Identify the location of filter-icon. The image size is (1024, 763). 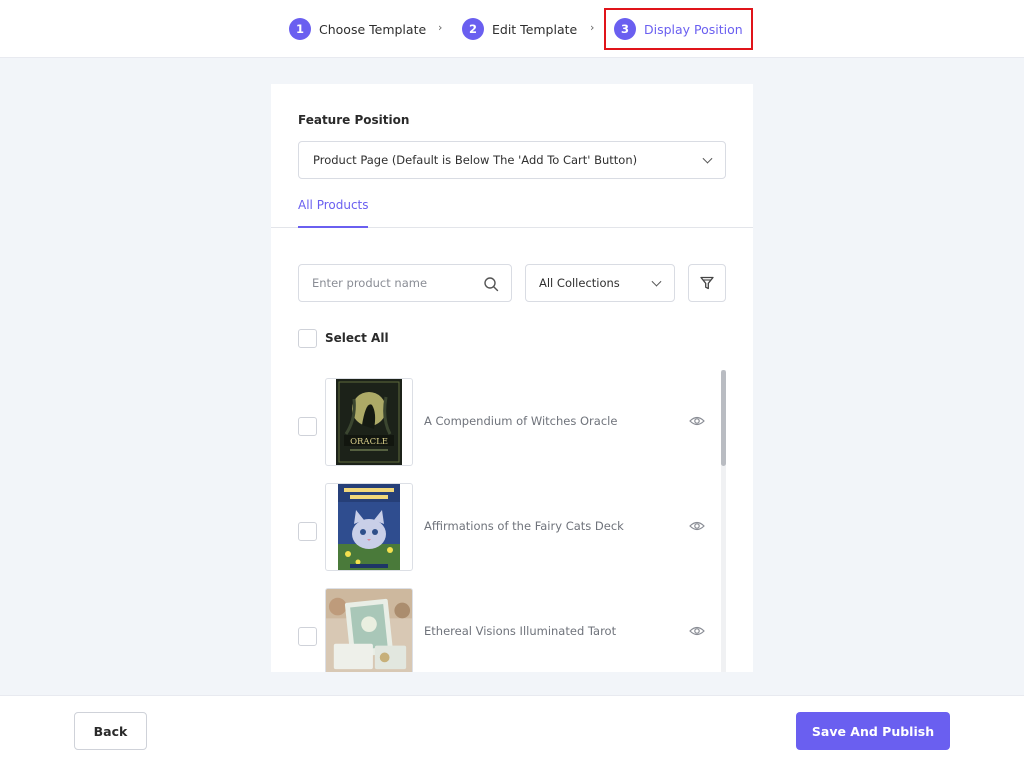
(707, 283).